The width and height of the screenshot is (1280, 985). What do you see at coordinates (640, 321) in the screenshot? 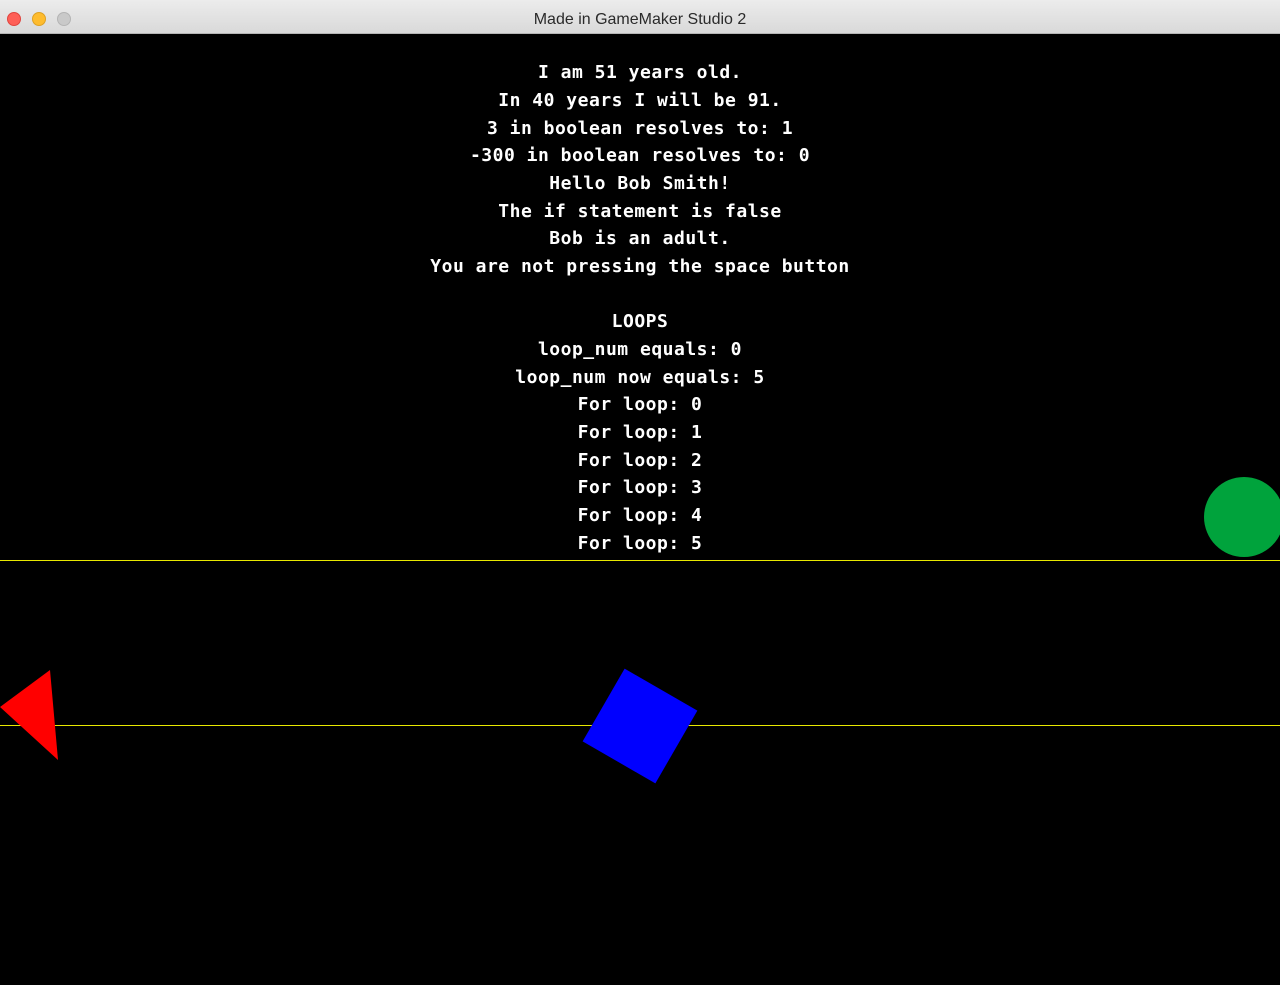
I see `loops-heading: LOOPS` at bounding box center [640, 321].